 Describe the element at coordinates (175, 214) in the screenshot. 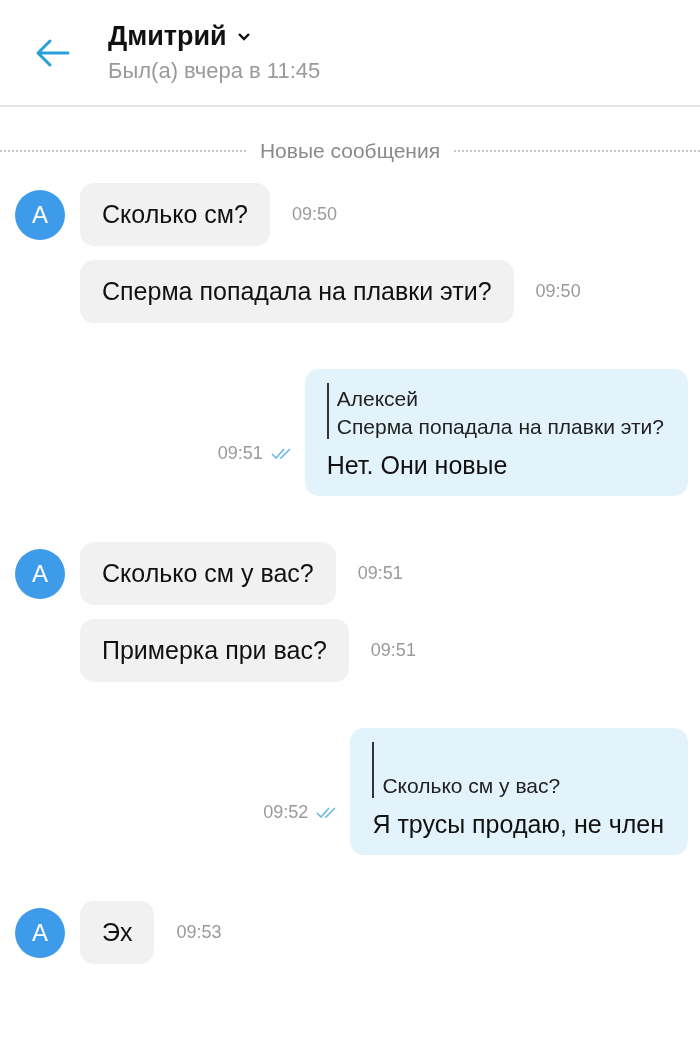

I see `message-bubble: Сколько см?` at that location.